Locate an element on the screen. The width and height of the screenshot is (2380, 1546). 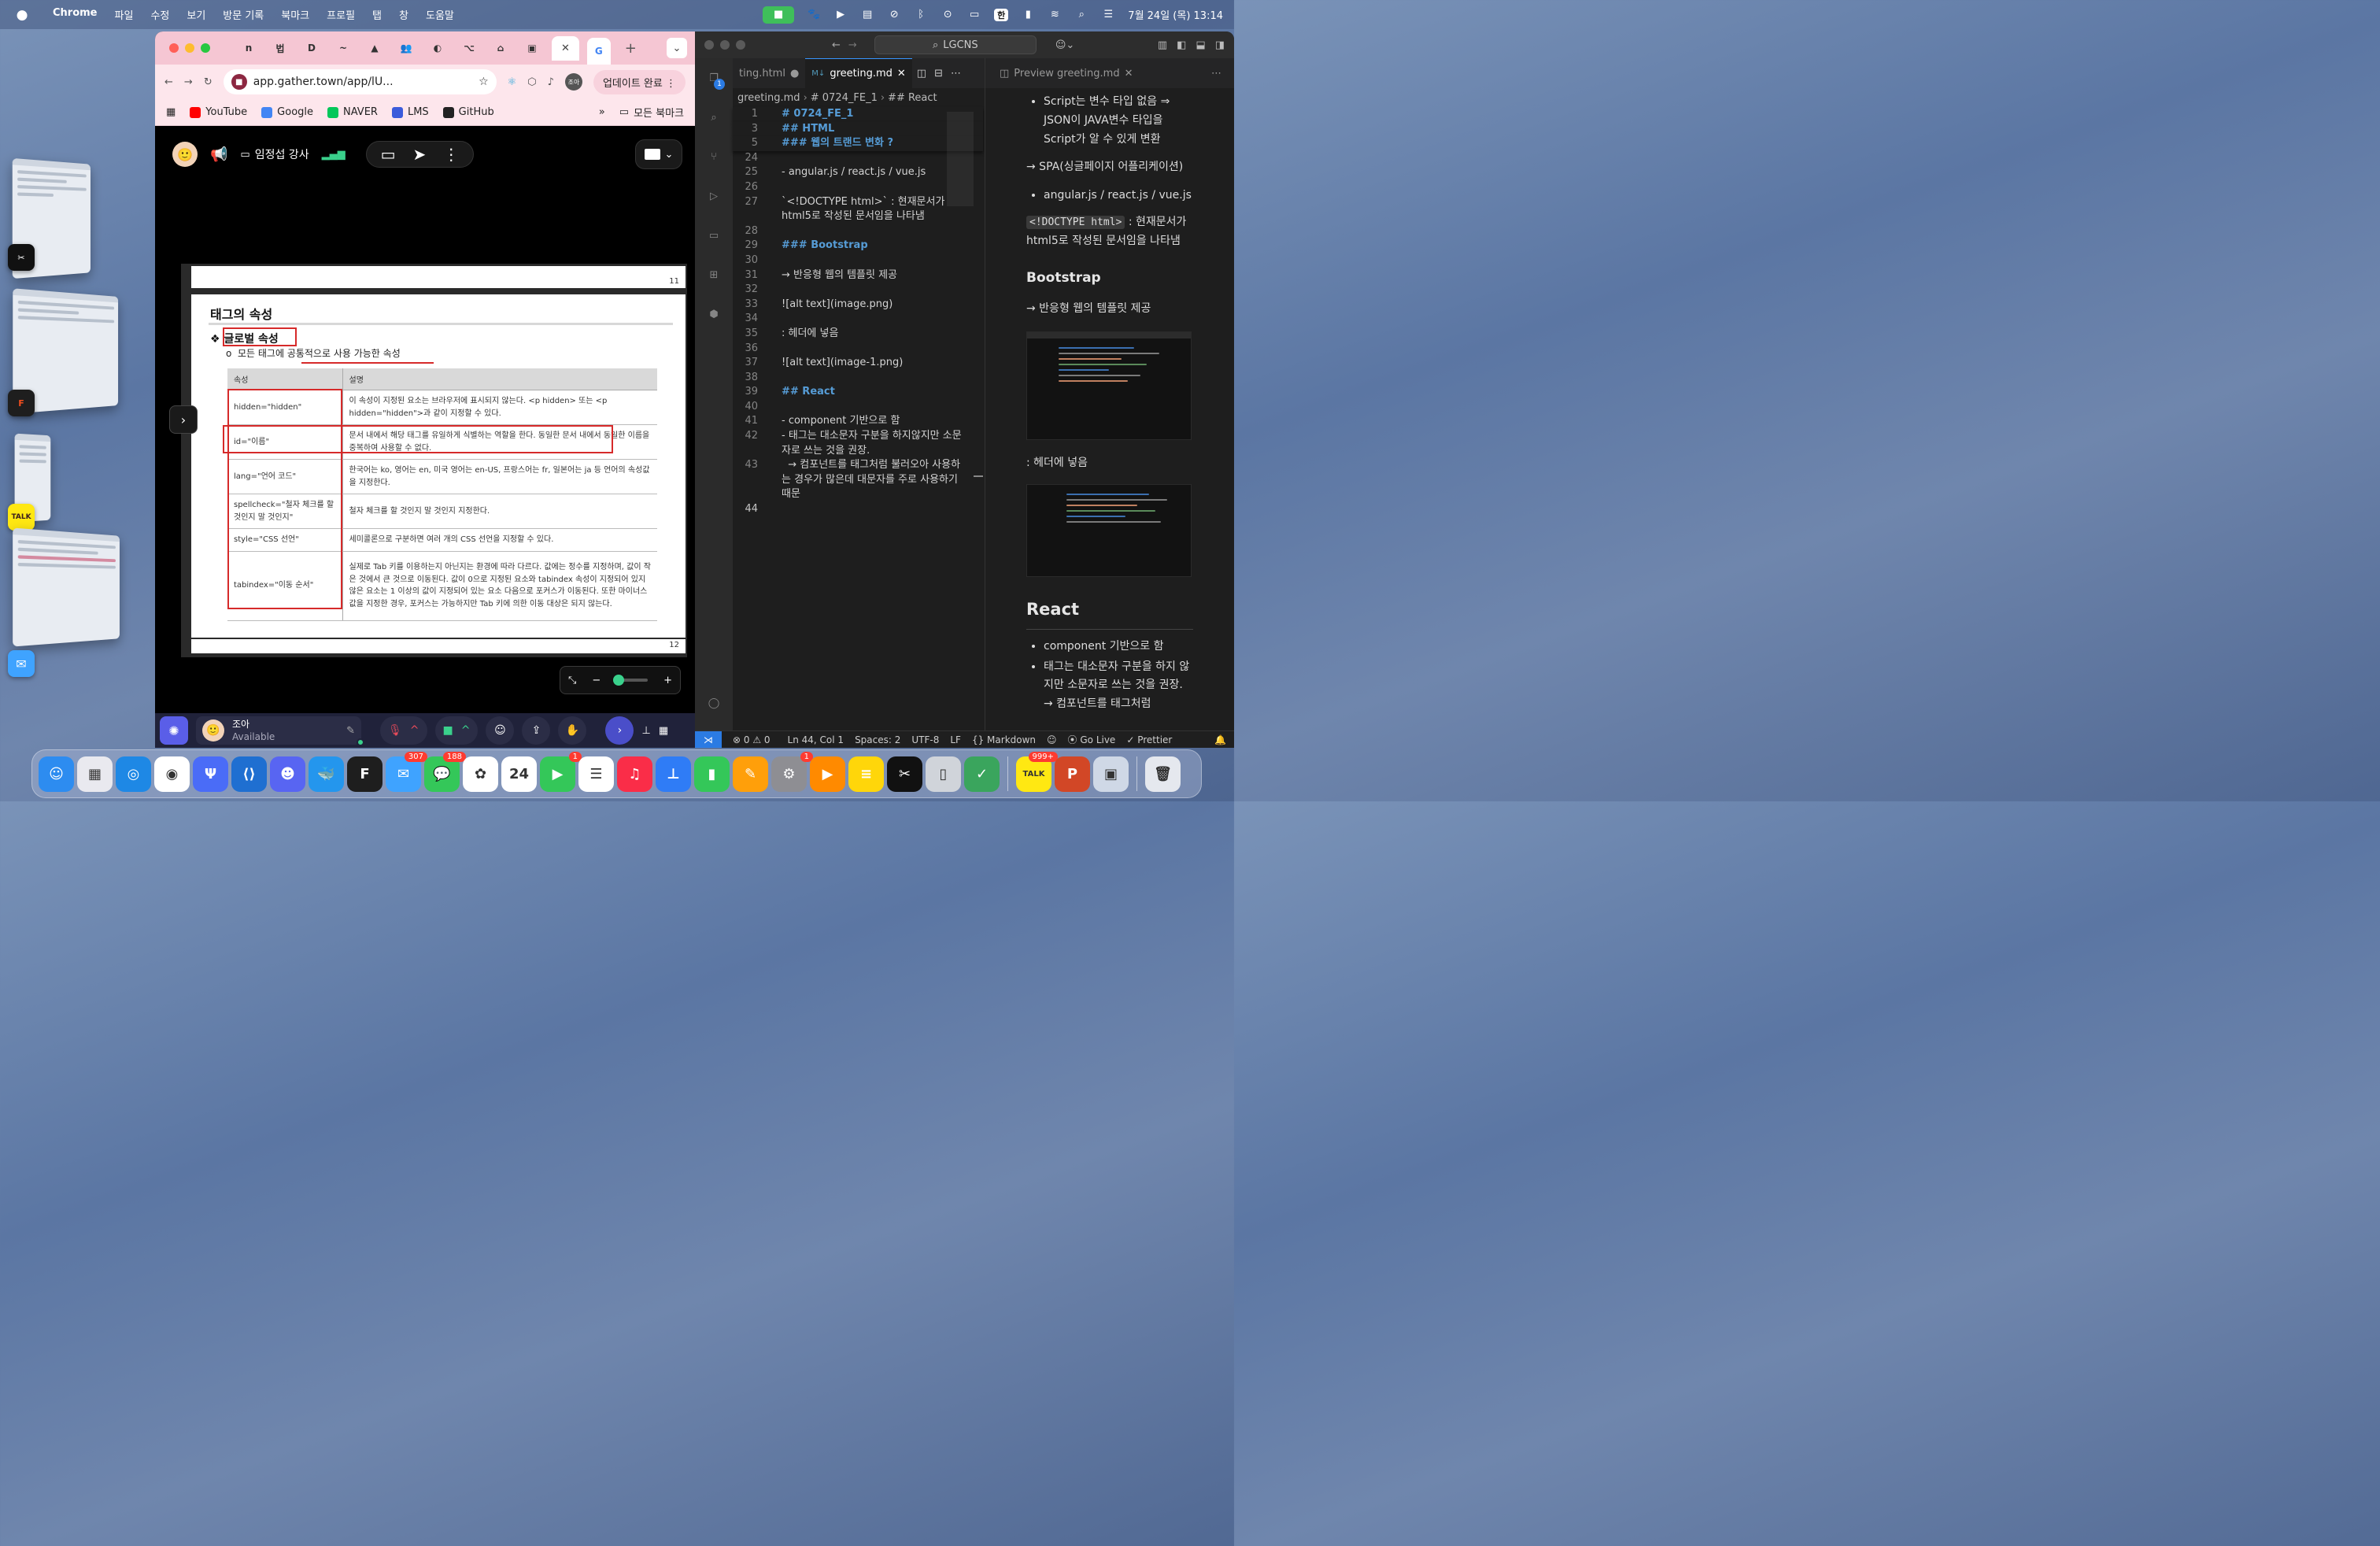
minimap is located at coordinates (964, 421).